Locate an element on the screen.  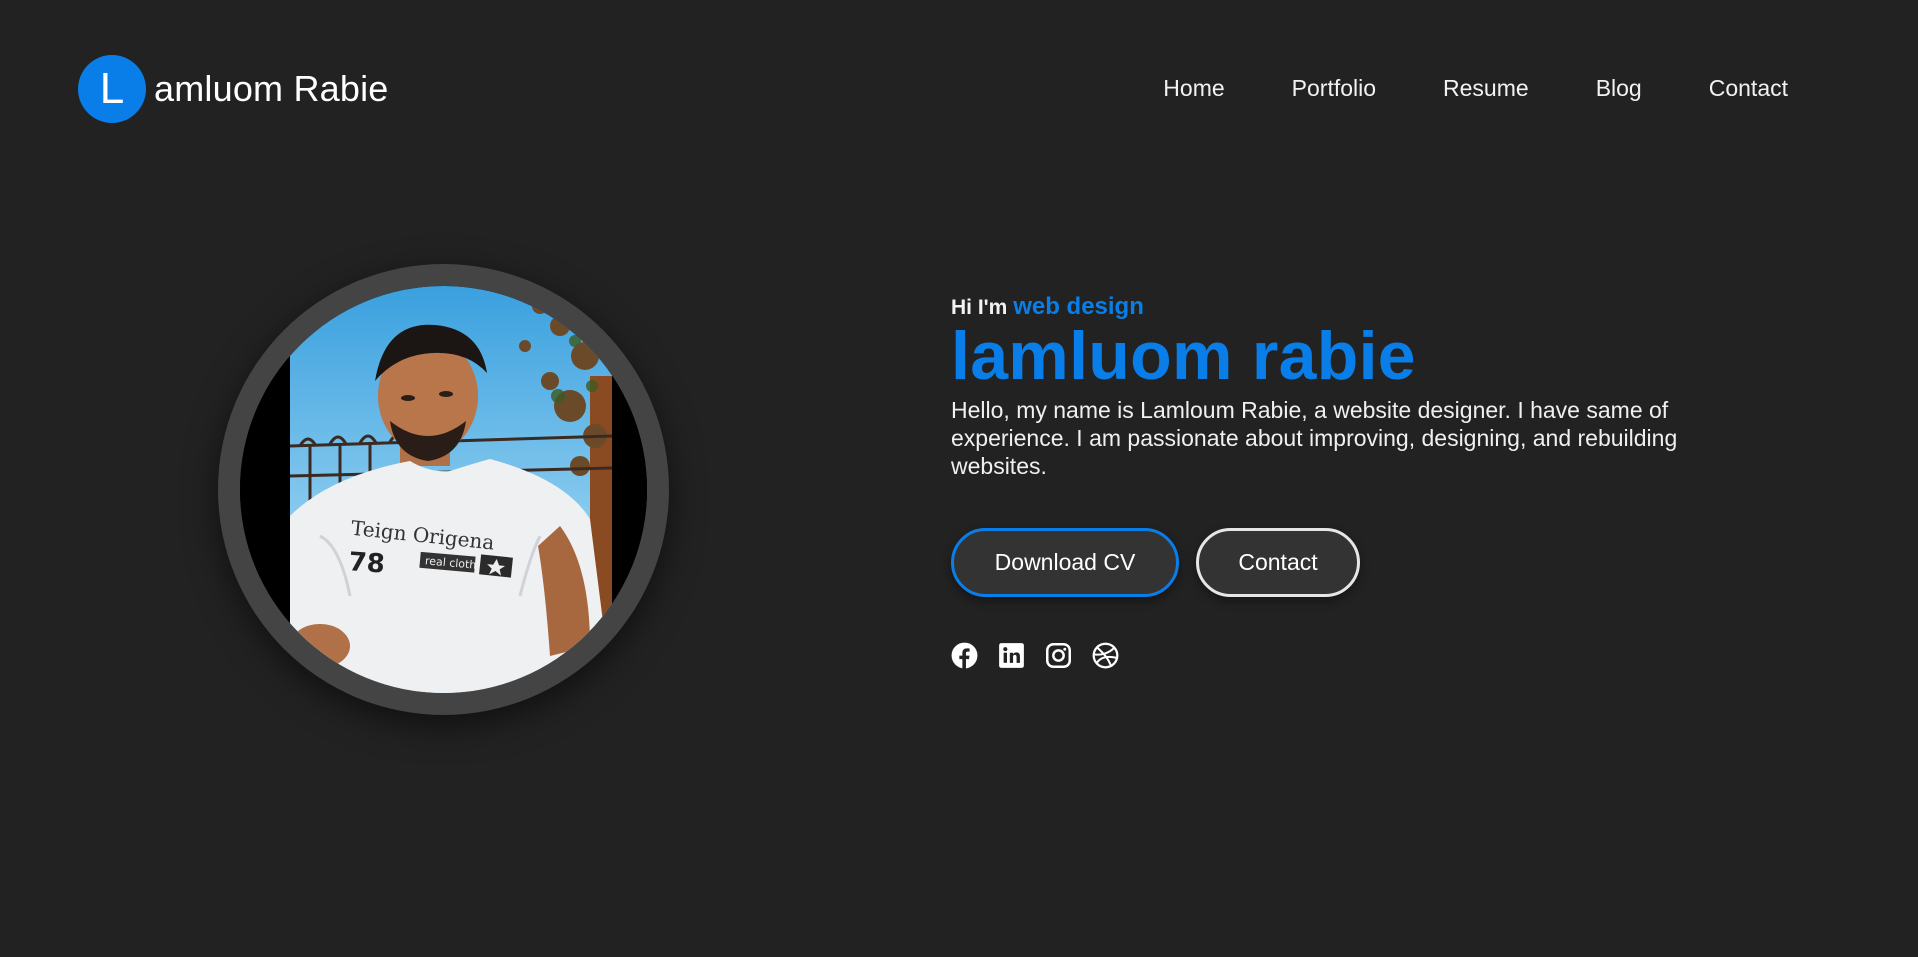
profile-photo: Teign Origena 78 real clothes is located at coordinates (443, 489).